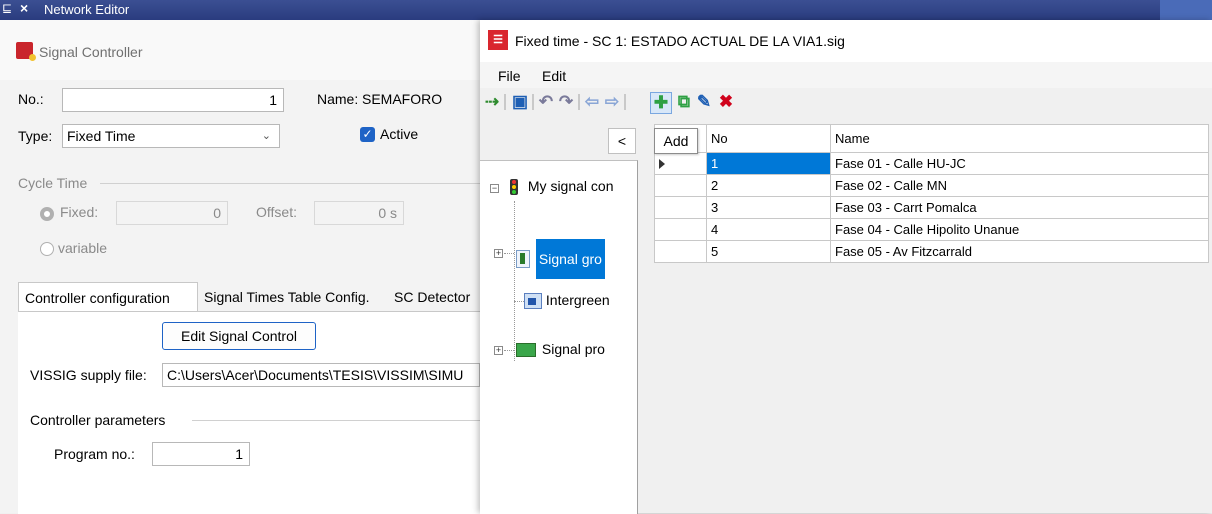 The width and height of the screenshot is (1212, 514). I want to click on add-icon: ✚, so click(661, 103).